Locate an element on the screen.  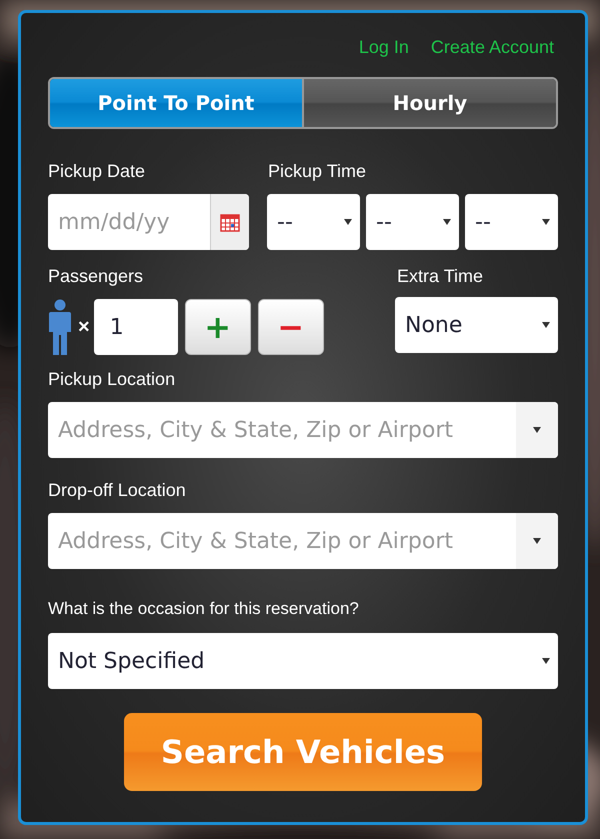
calendar-icon is located at coordinates (230, 222).